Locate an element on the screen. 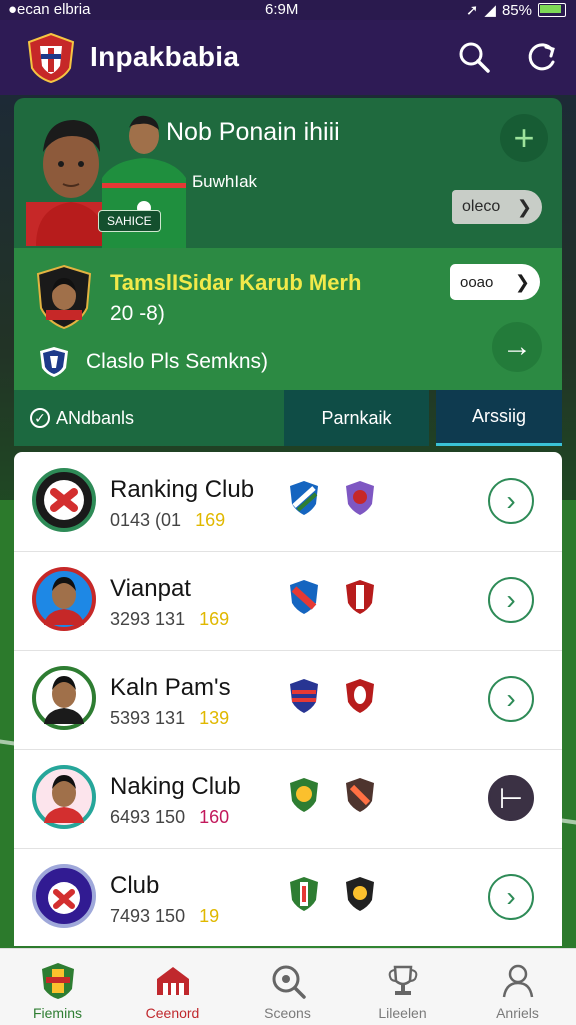  search-icon is located at coordinates (474, 57).